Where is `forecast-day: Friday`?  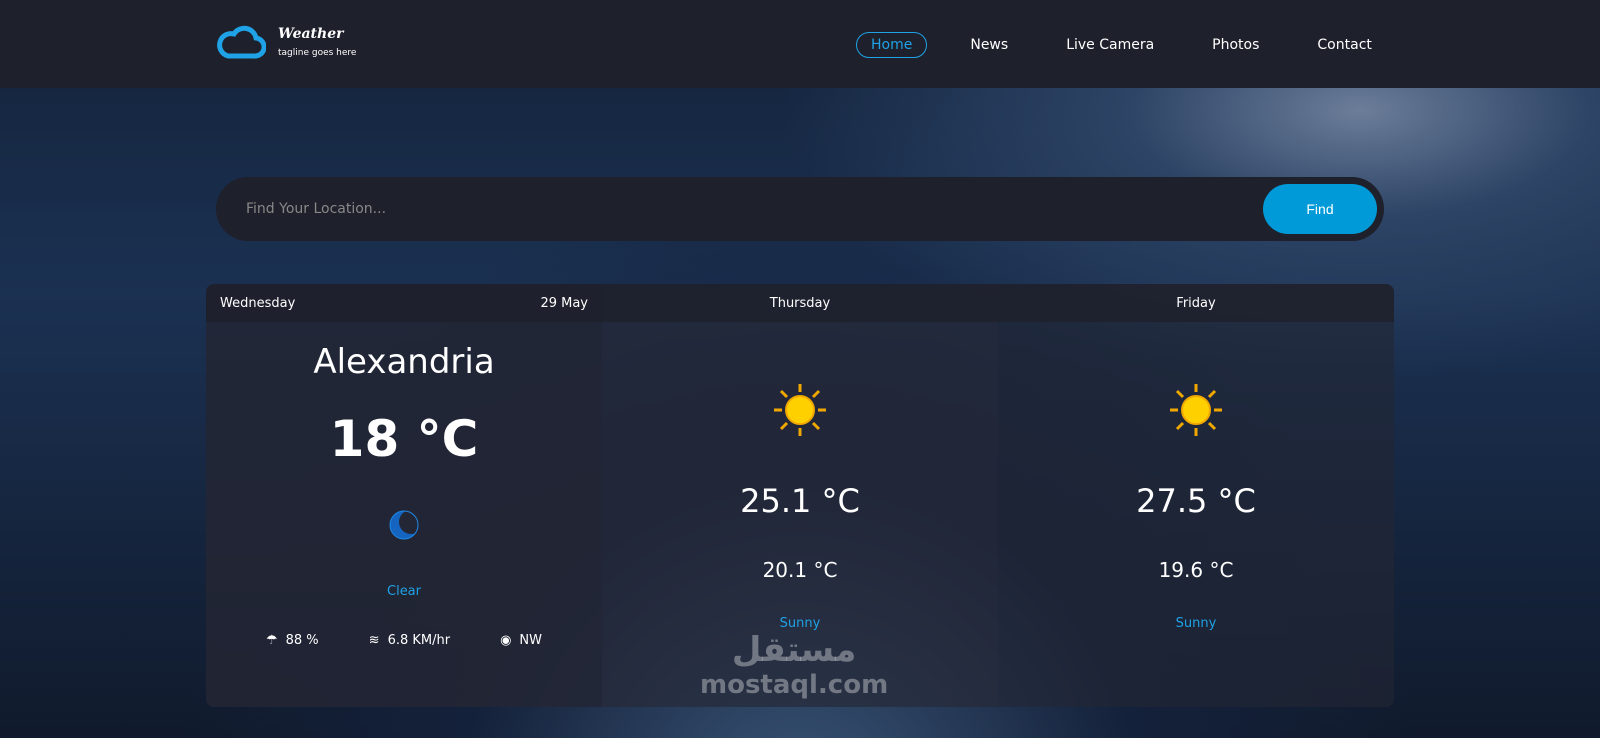
forecast-day: Friday is located at coordinates (1196, 303).